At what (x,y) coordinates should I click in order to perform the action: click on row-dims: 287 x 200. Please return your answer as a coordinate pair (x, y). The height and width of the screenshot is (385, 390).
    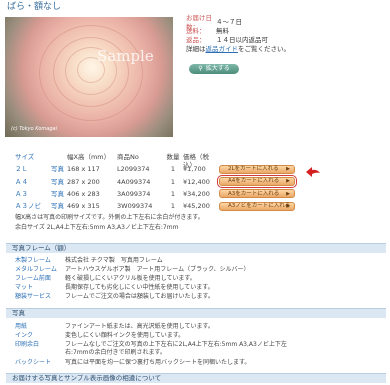
    Looking at the image, I should click on (83, 181).